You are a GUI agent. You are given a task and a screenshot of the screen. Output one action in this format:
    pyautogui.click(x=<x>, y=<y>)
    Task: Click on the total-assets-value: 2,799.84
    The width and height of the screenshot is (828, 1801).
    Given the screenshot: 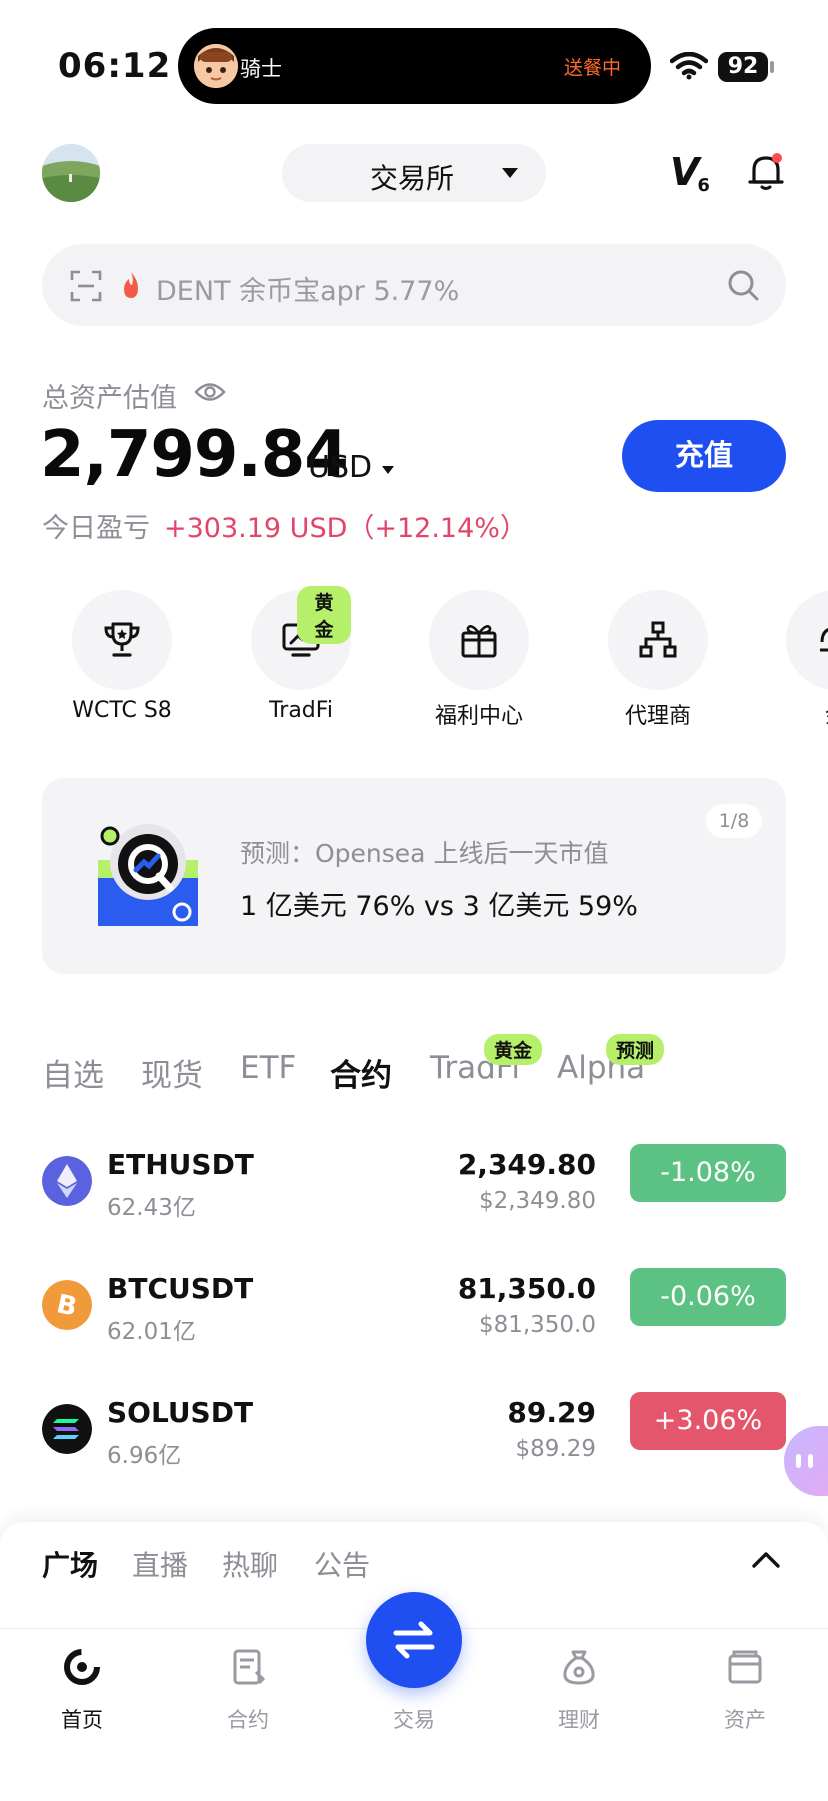 What is the action you would take?
    pyautogui.click(x=194, y=455)
    